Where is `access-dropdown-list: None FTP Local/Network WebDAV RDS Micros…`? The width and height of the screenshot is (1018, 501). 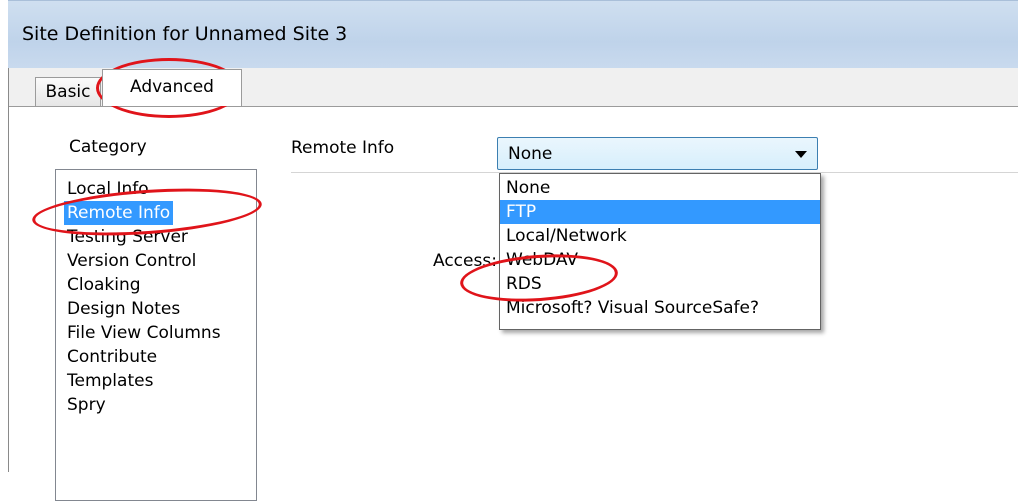
access-dropdown-list: None FTP Local/Network WebDAV RDS Micros… is located at coordinates (660, 251).